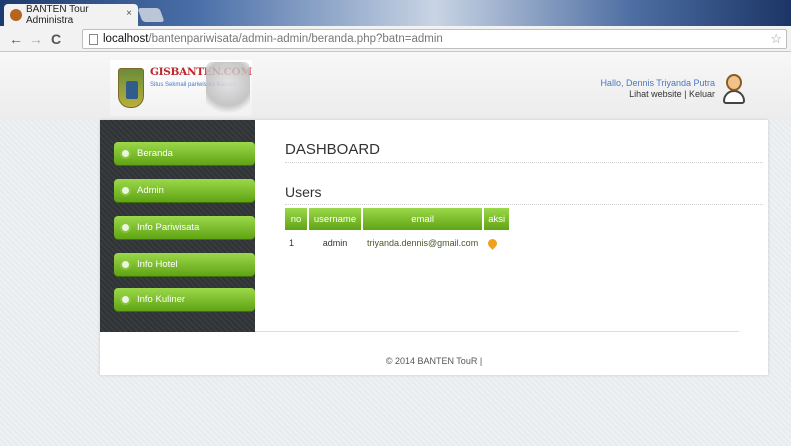 Image resolution: width=791 pixels, height=446 pixels. What do you see at coordinates (497, 331) in the screenshot?
I see `footer-divider` at bounding box center [497, 331].